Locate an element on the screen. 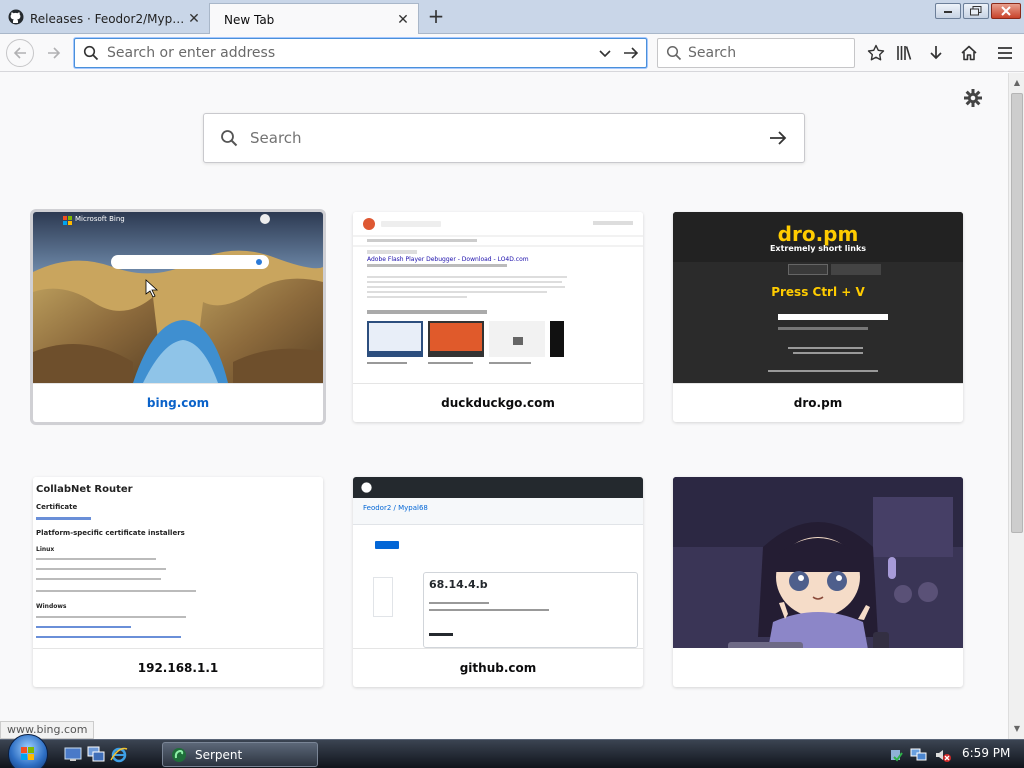 The image size is (1024, 768). router-h-certificate: Certificate is located at coordinates (57, 507).